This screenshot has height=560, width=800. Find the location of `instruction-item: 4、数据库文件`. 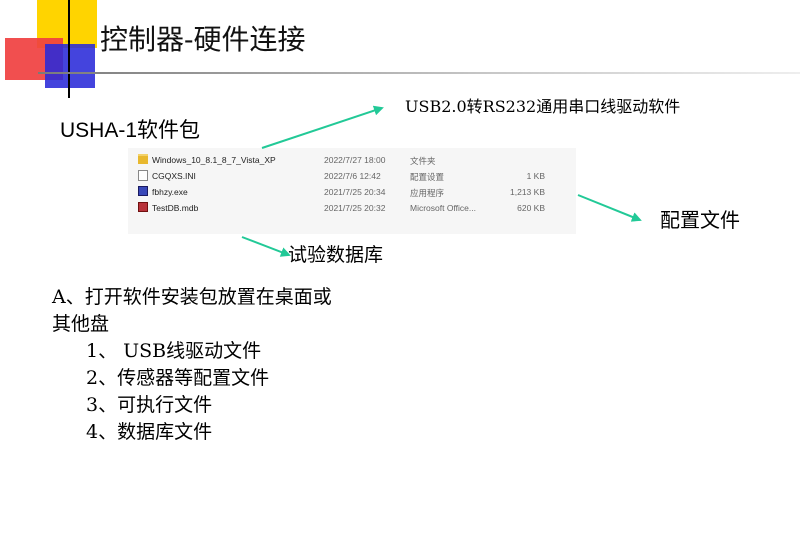

instruction-item: 4、数据库文件 is located at coordinates (149, 432).